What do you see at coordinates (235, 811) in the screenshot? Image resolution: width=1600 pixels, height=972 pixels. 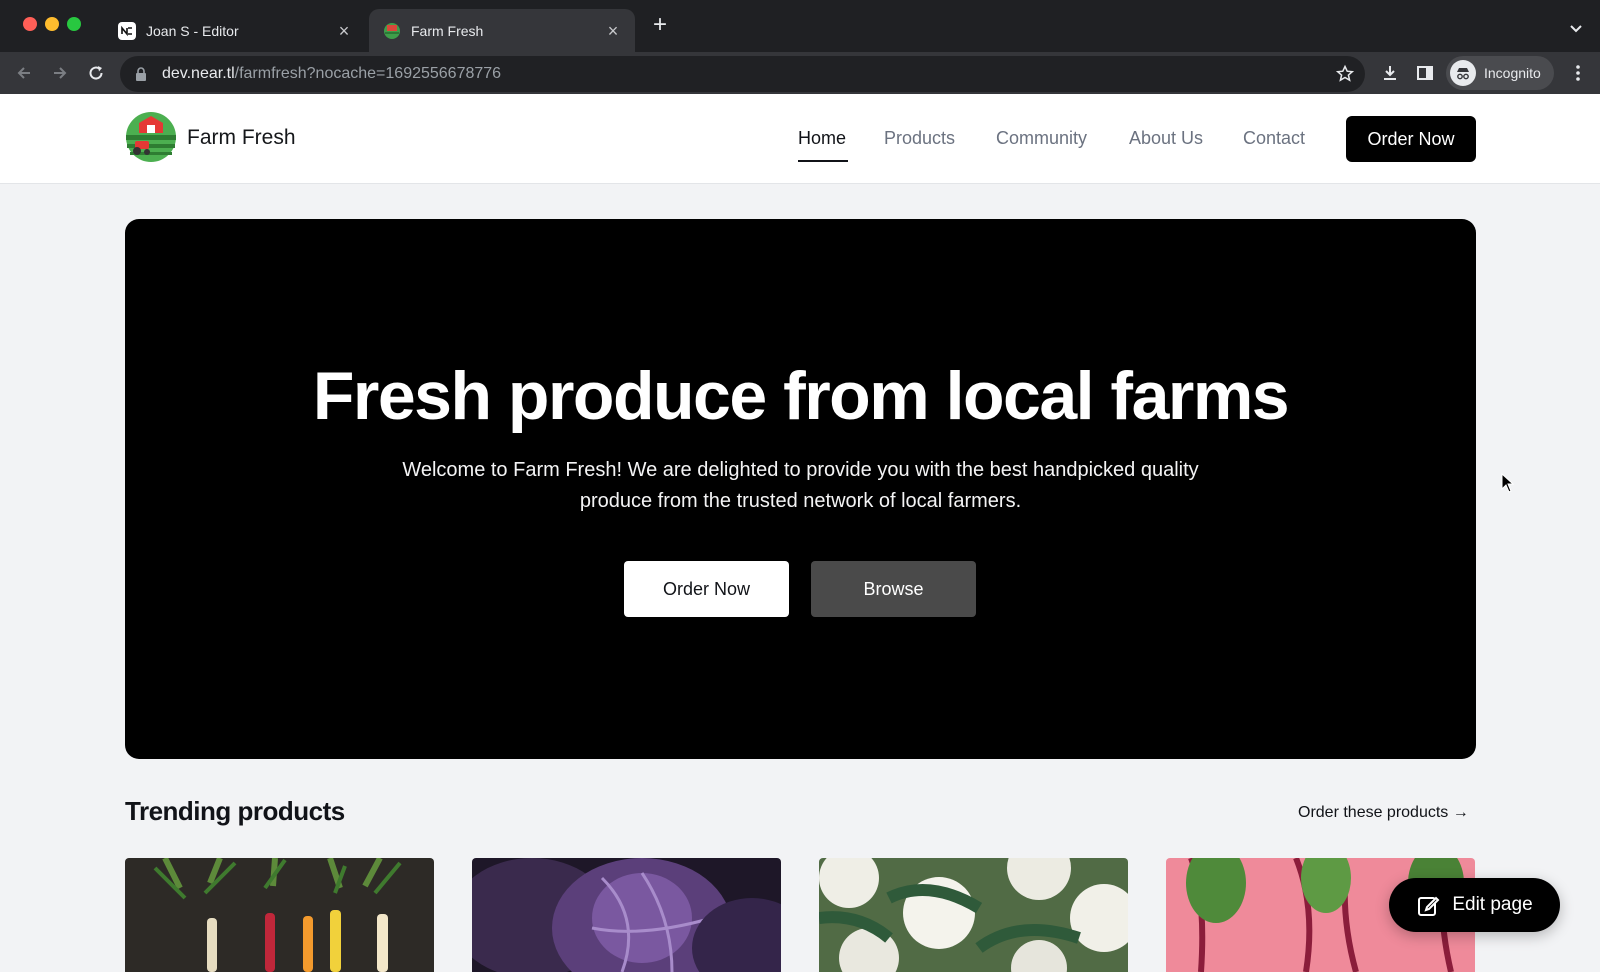 I see `trending-products-heading: Trending products` at bounding box center [235, 811].